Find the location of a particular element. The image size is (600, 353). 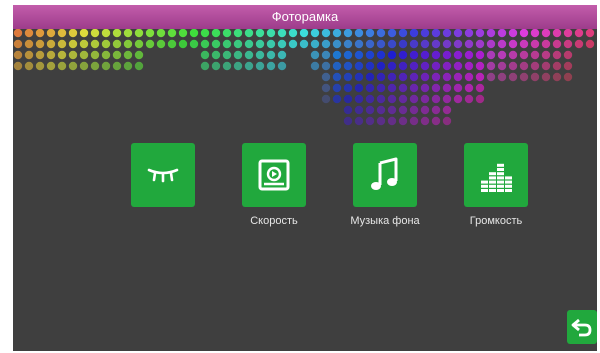

menu-item-speed: Скорость is located at coordinates (274, 185).